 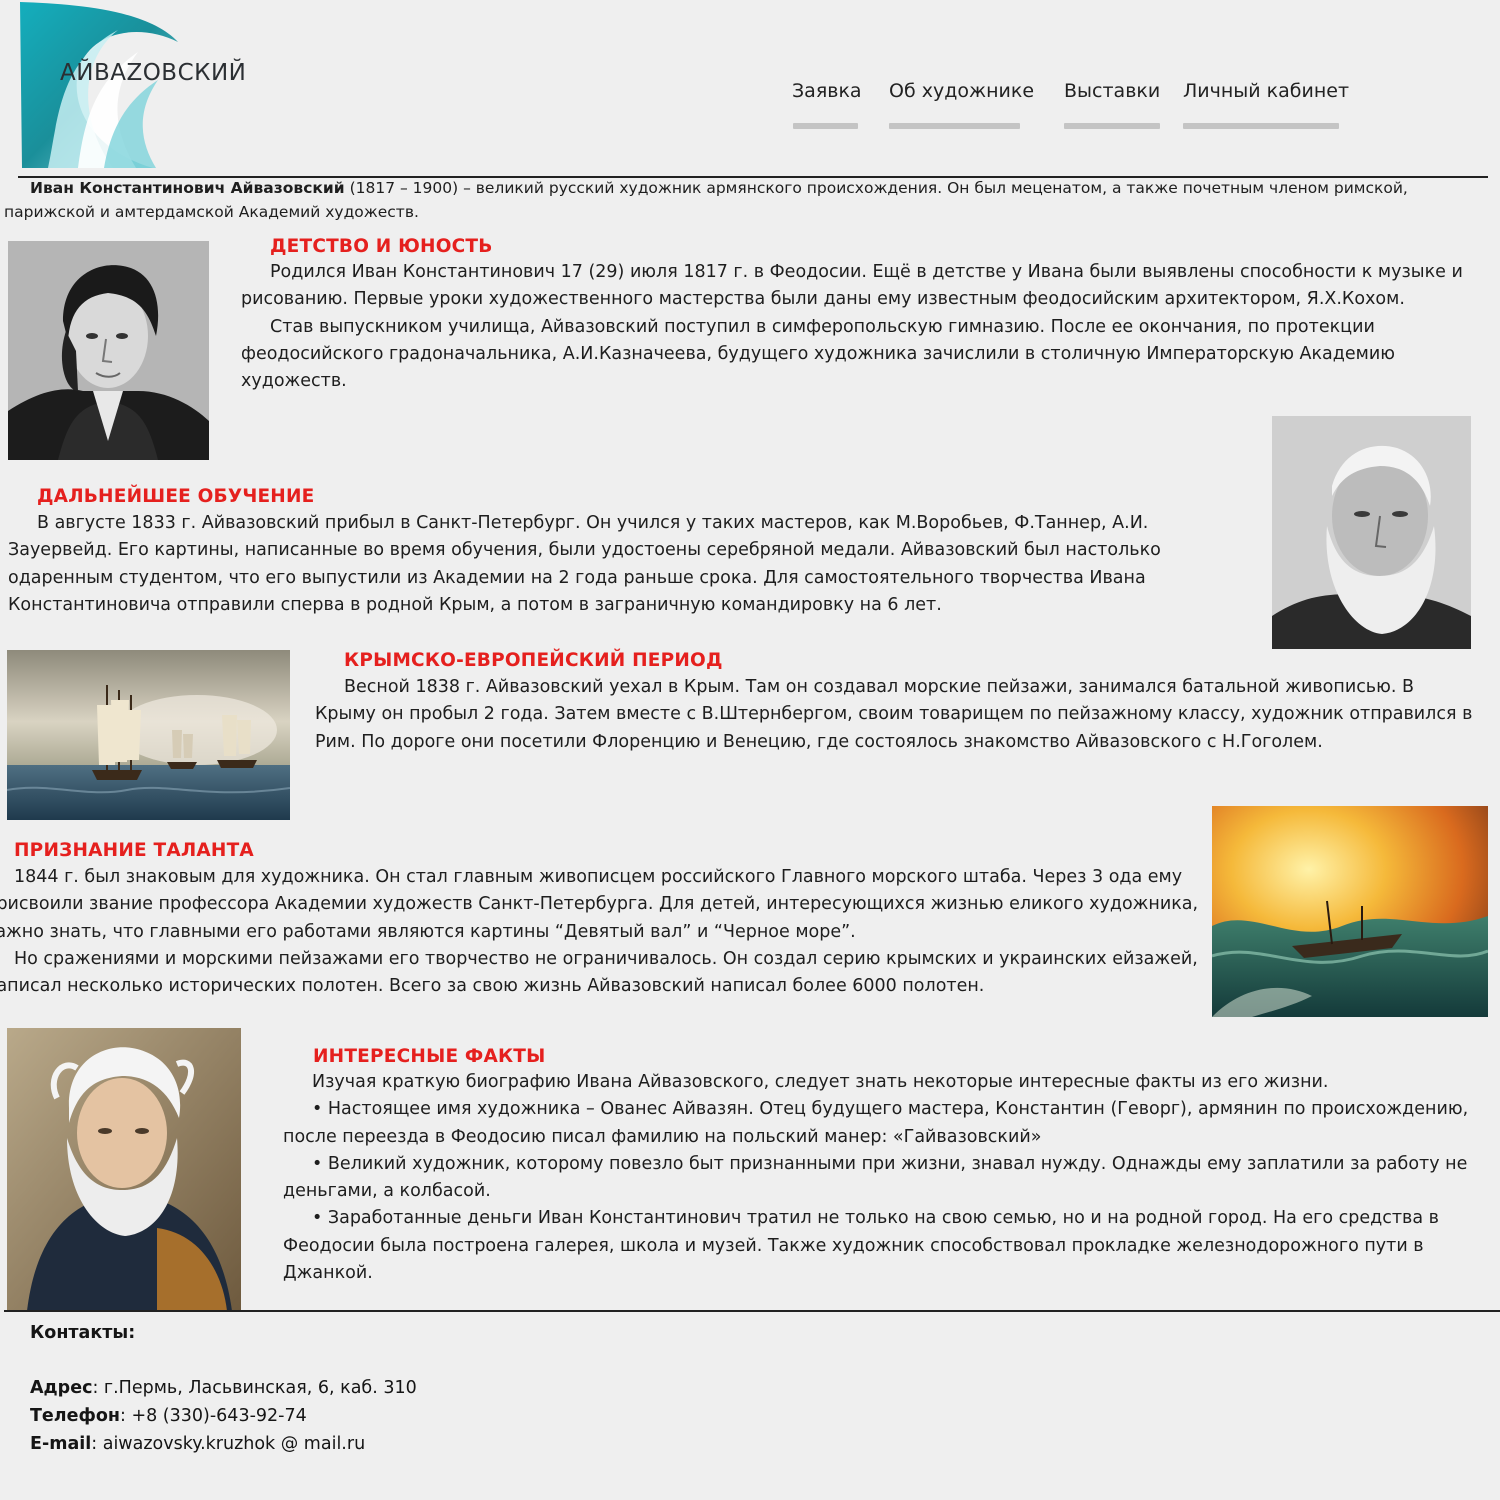 What do you see at coordinates (1112, 126) in the screenshot?
I see `nav-underline-exhibitions` at bounding box center [1112, 126].